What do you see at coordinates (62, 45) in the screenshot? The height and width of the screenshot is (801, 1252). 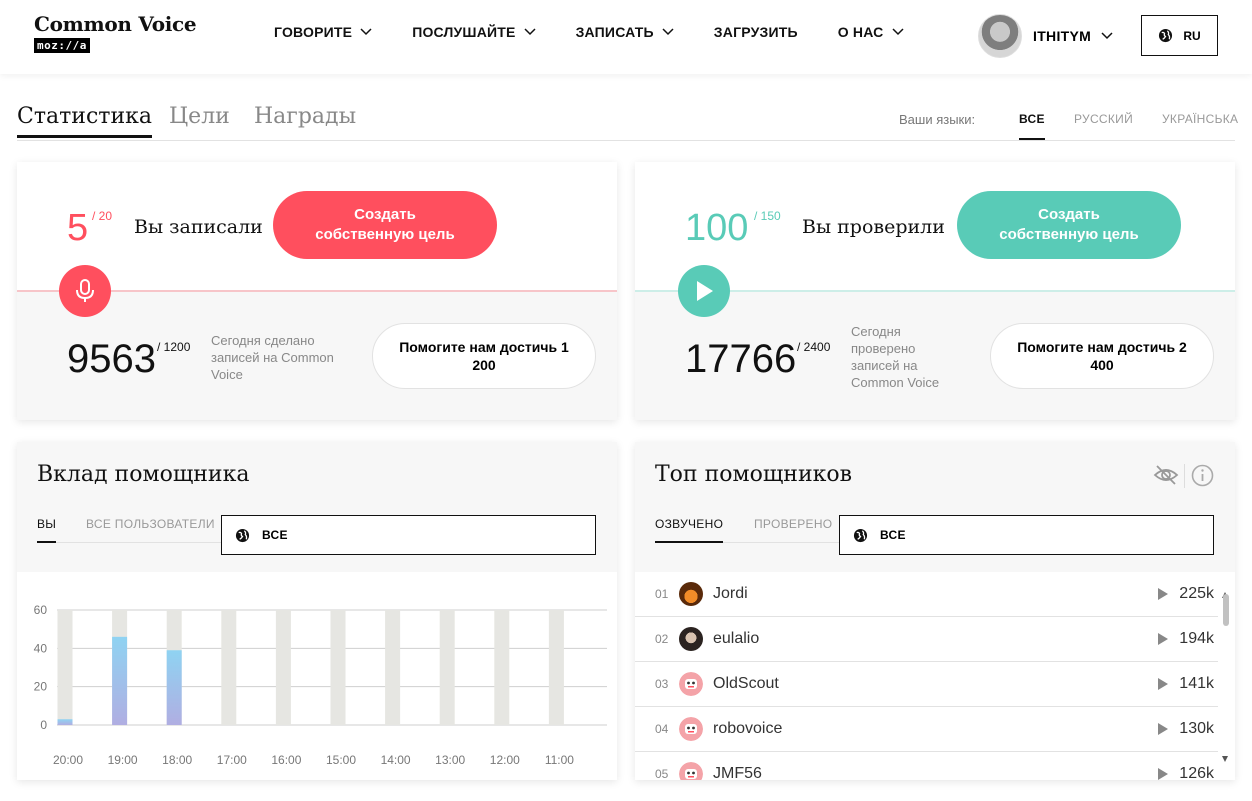 I see `mozilla-logo: moz://a` at bounding box center [62, 45].